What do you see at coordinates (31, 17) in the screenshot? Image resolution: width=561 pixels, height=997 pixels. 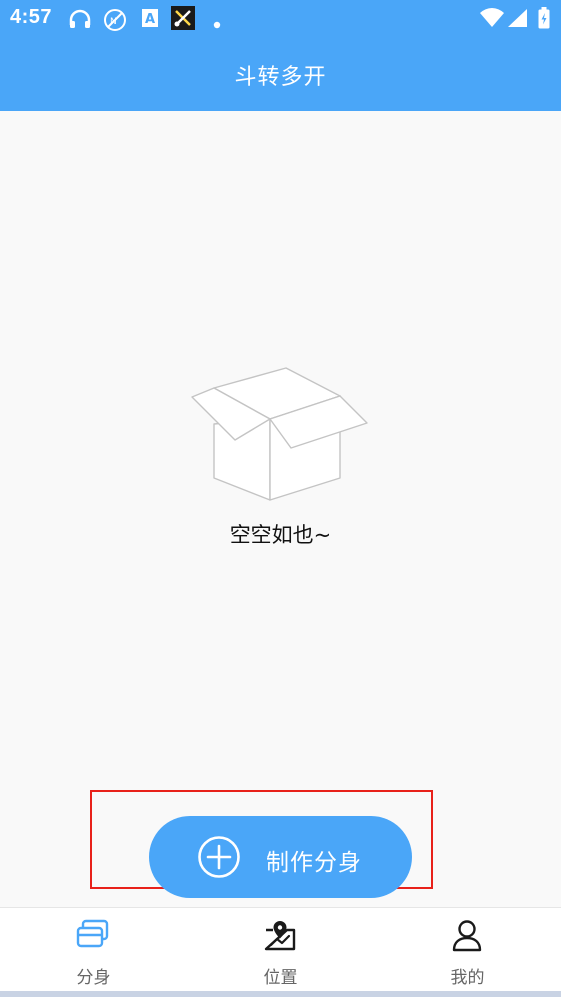 I see `status-time: 4:57` at bounding box center [31, 17].